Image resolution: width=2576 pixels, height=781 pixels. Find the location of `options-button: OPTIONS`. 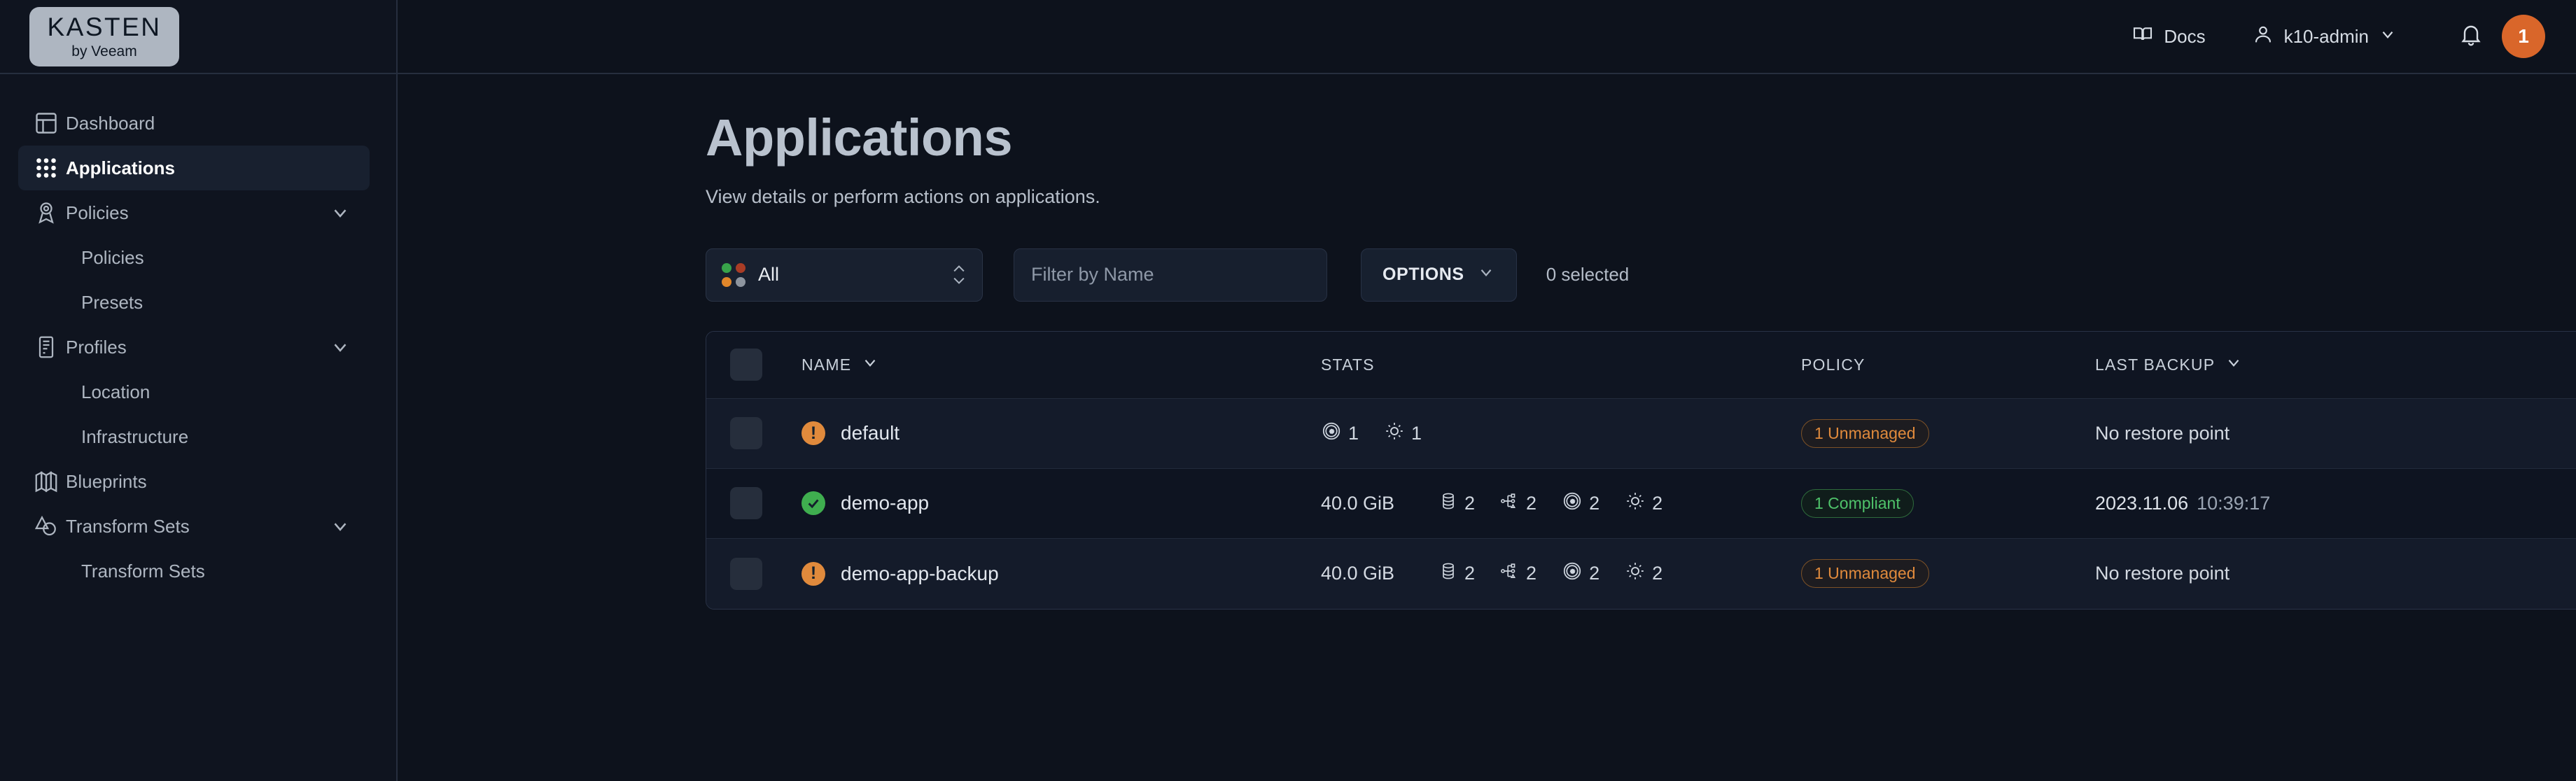

options-button: OPTIONS is located at coordinates (1439, 275).